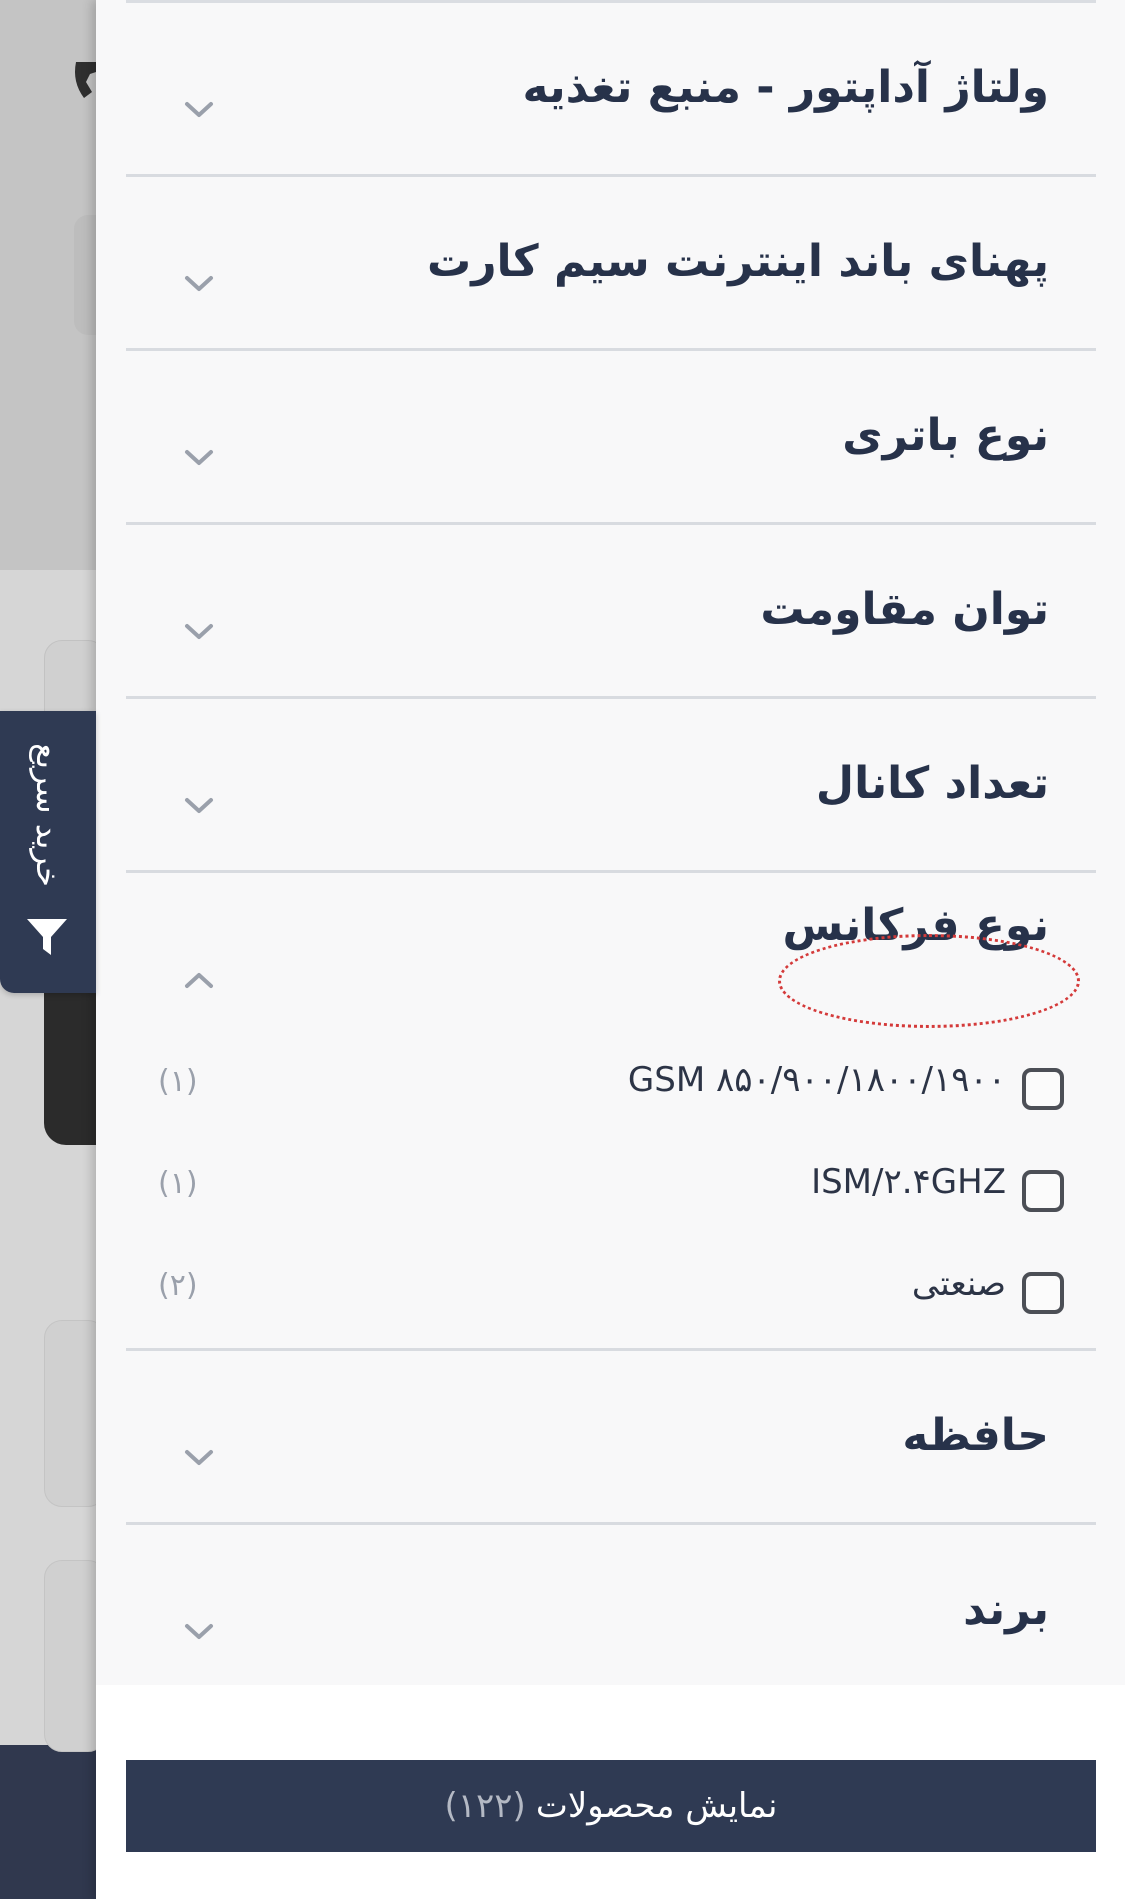  What do you see at coordinates (656, 1806) in the screenshot?
I see `show-products-label: نمایش محصولات` at bounding box center [656, 1806].